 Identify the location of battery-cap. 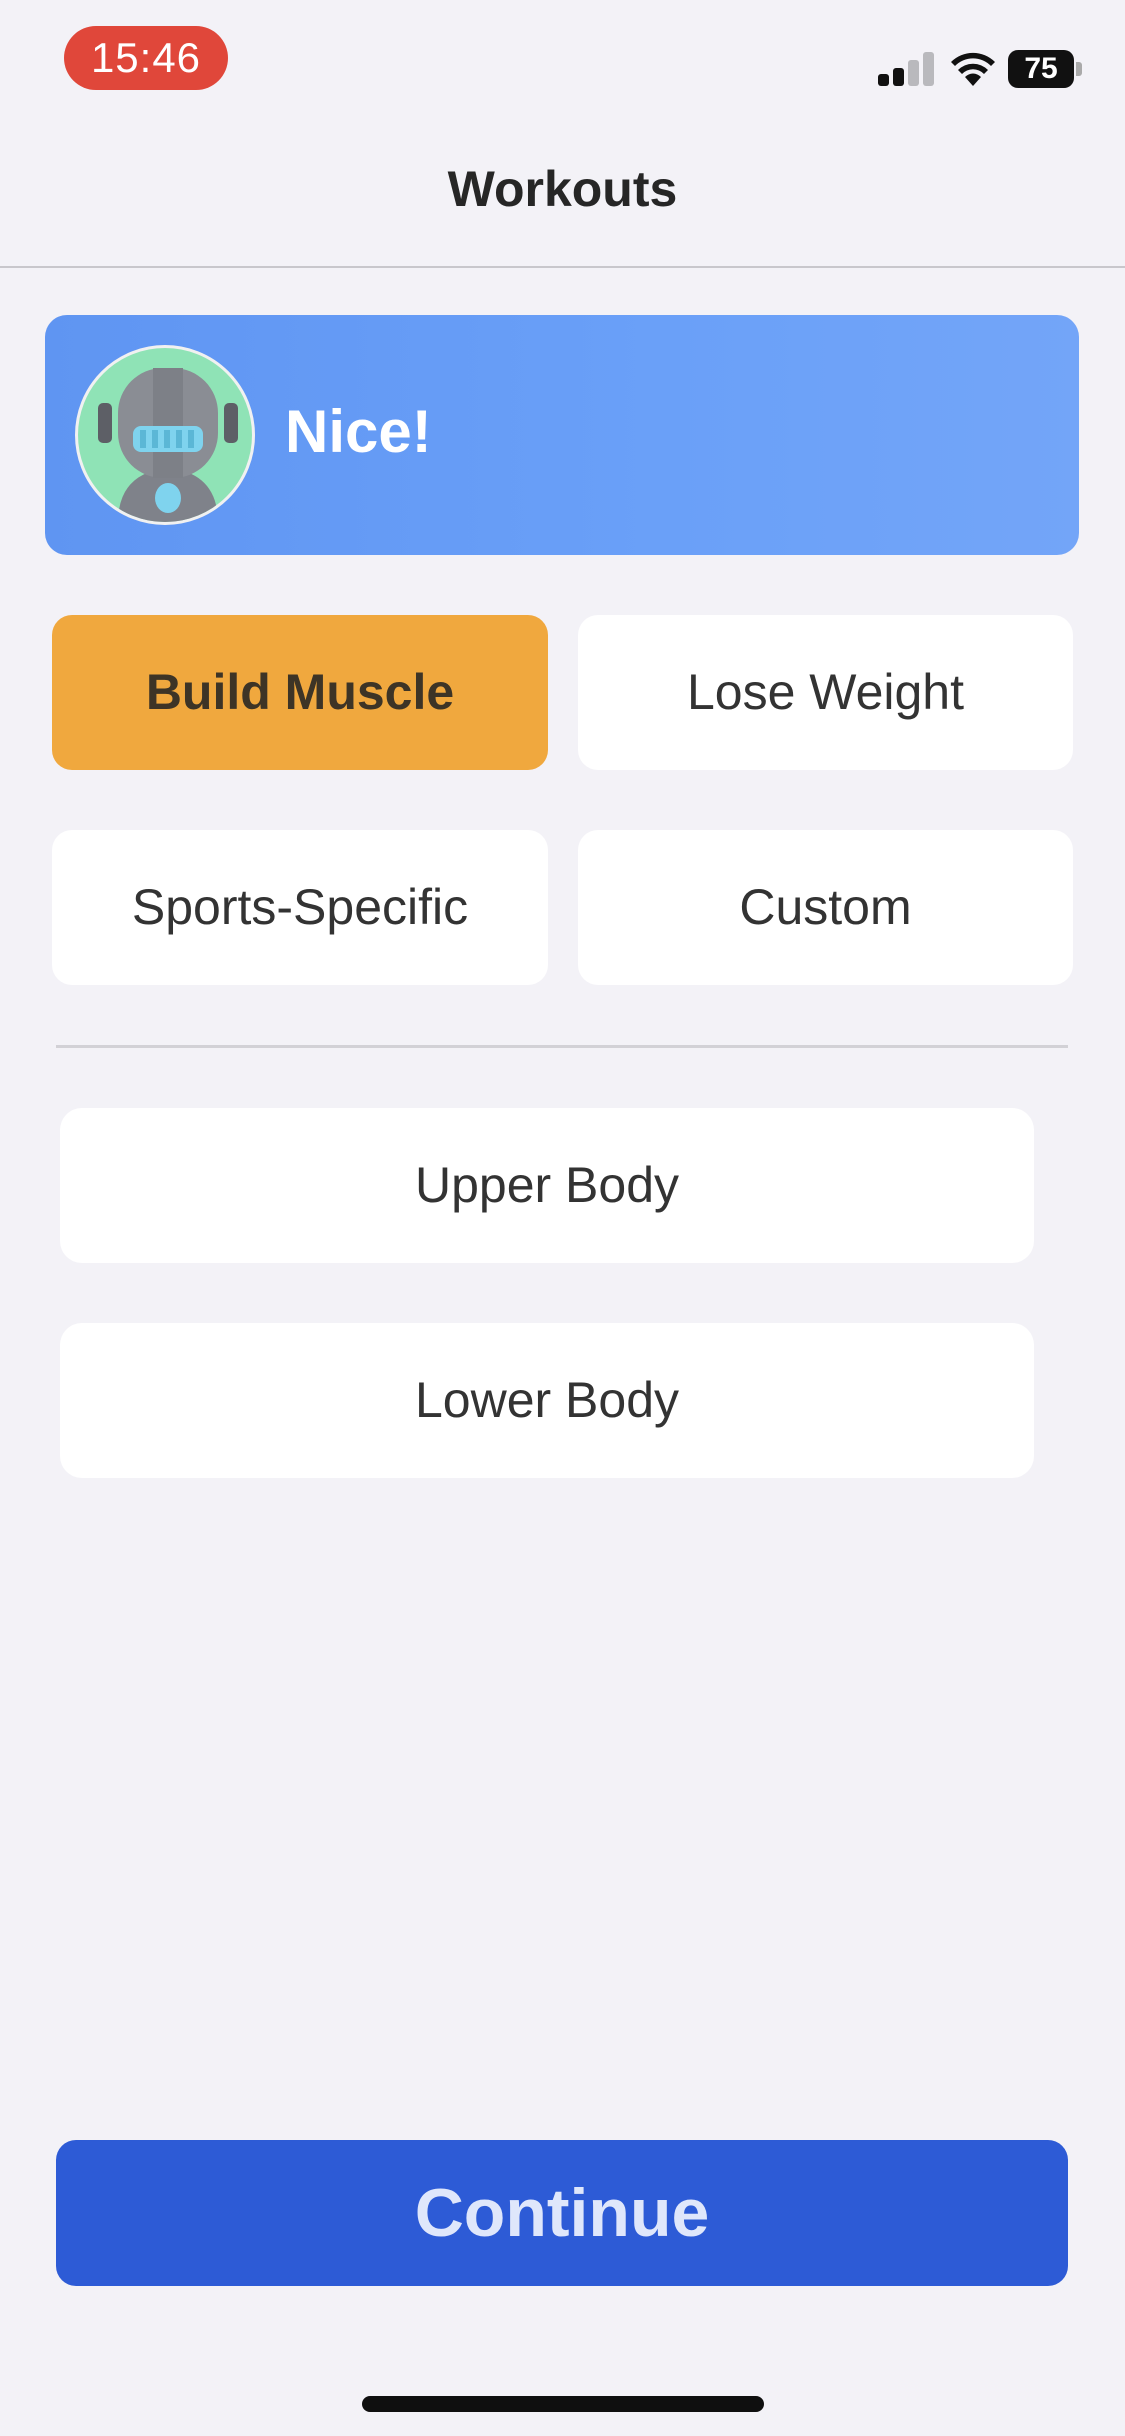
(1079, 69).